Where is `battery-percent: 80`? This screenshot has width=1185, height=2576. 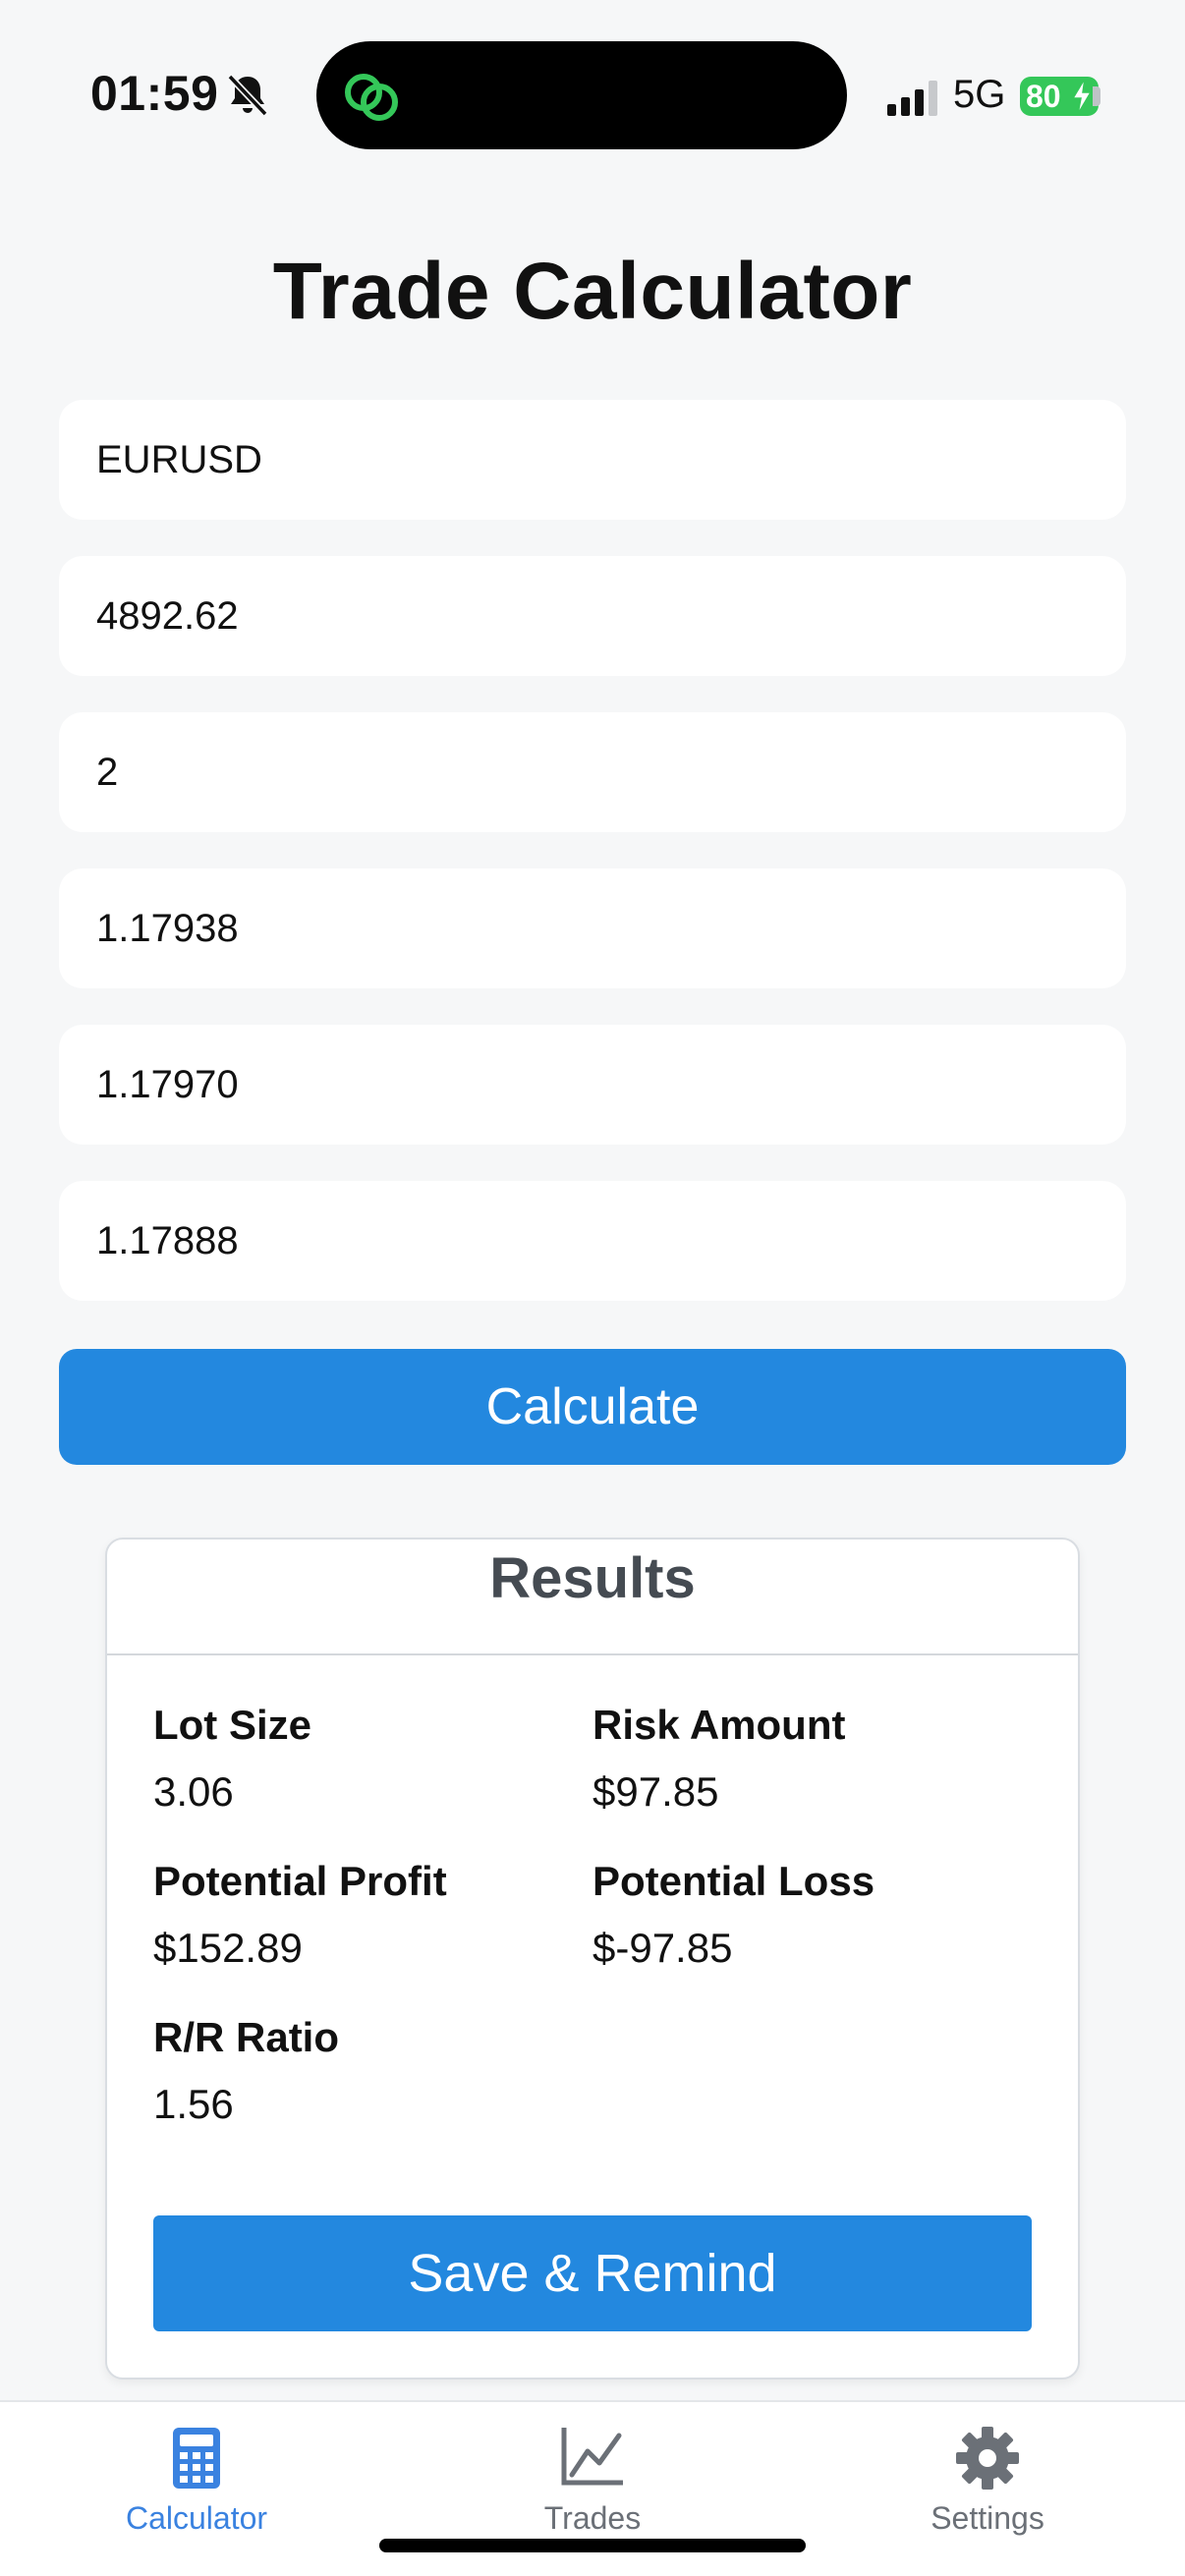
battery-percent: 80 is located at coordinates (1044, 96).